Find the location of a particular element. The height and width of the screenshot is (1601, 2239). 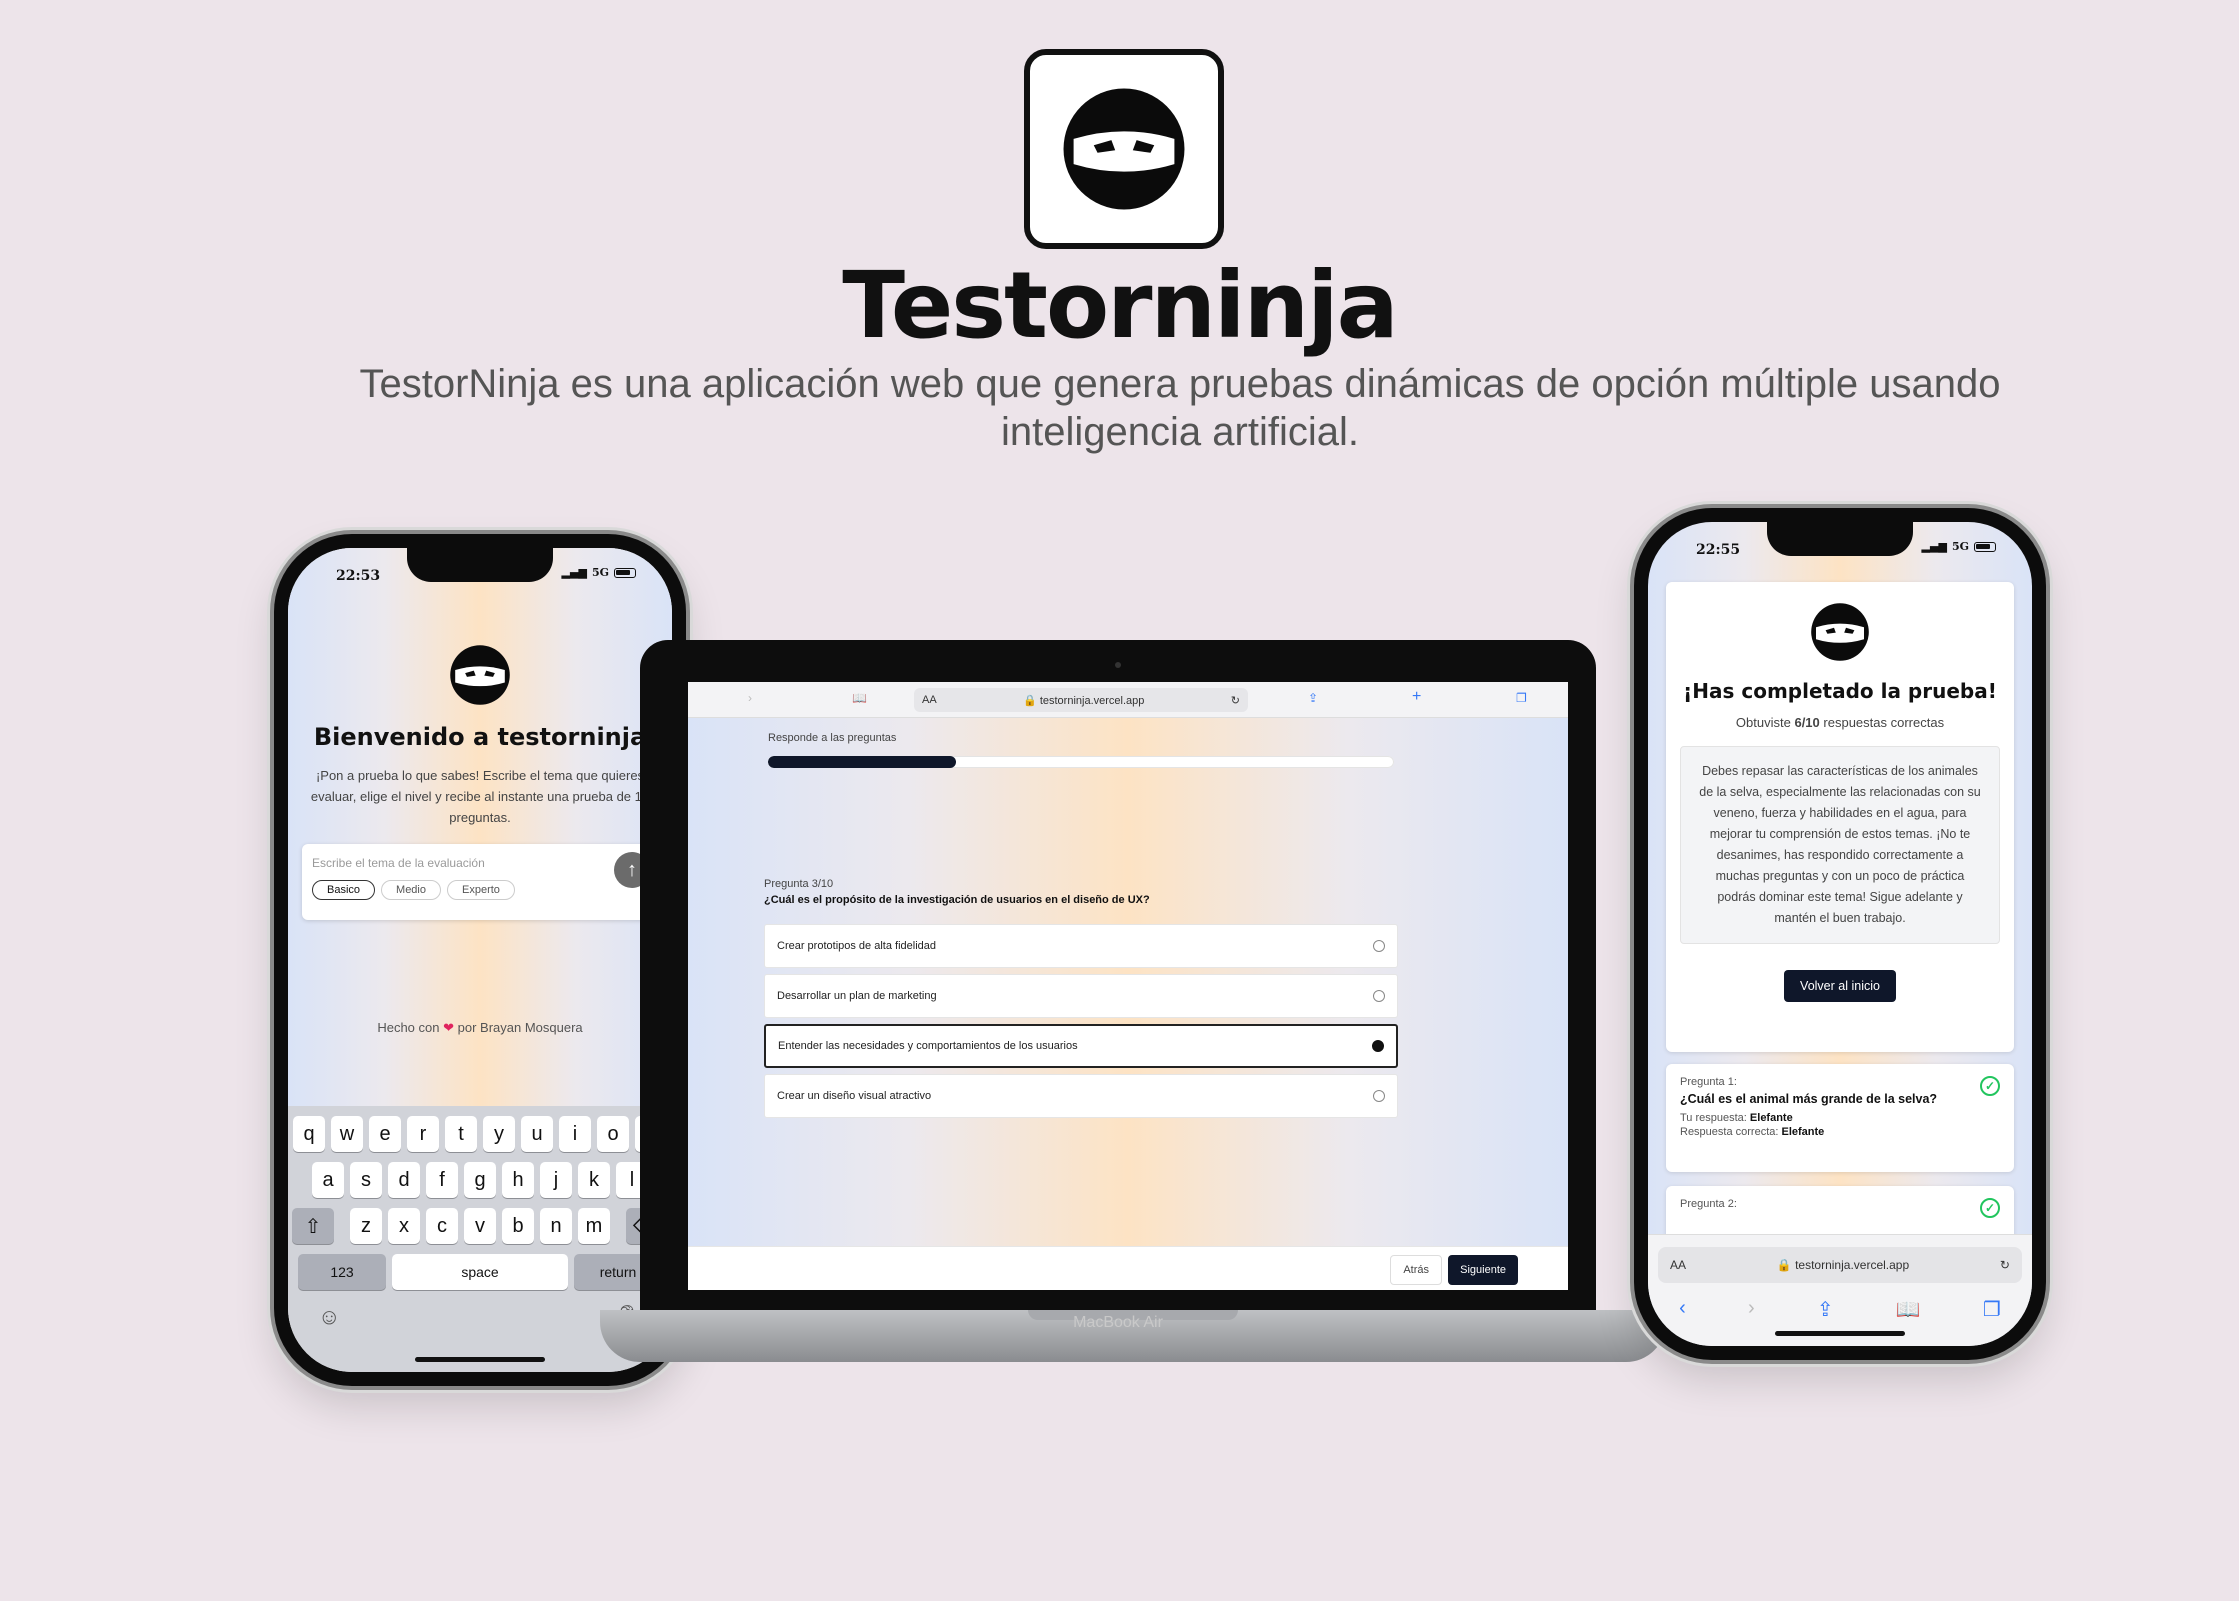

result-question-number: Pregunta 1: is located at coordinates (1708, 1082).